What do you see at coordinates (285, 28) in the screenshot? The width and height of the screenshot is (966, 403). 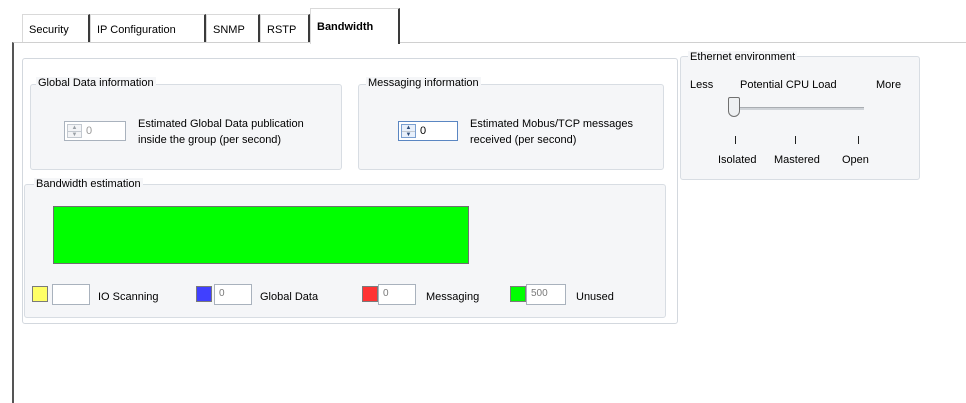 I see `tab-rstp: RSTP` at bounding box center [285, 28].